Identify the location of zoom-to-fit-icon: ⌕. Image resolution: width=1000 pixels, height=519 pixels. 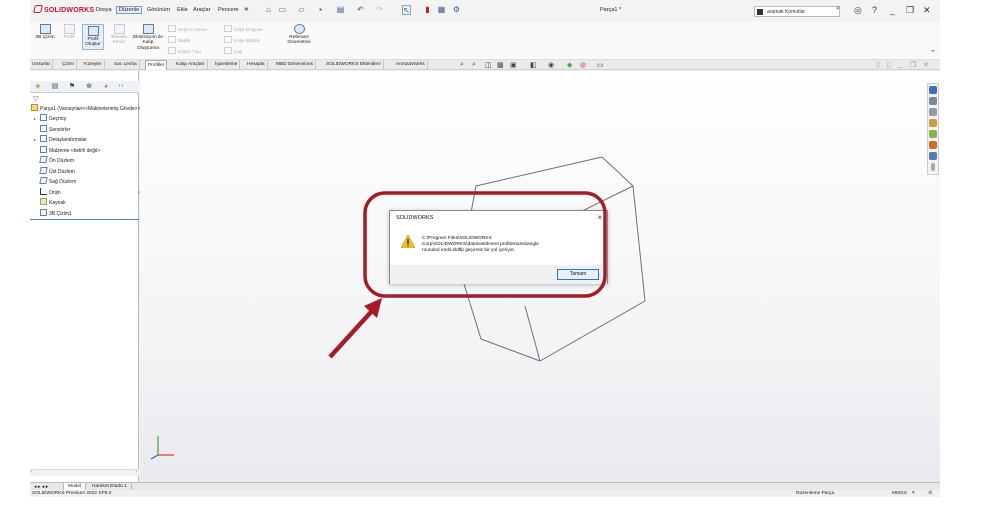
(462, 65).